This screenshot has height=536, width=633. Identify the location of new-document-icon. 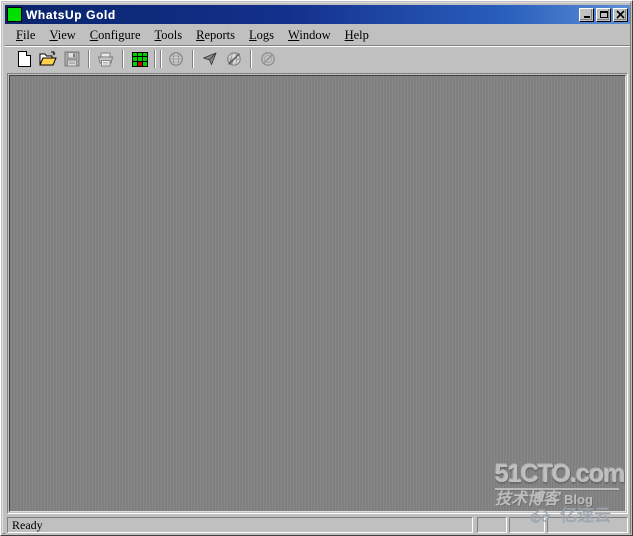
(24, 59).